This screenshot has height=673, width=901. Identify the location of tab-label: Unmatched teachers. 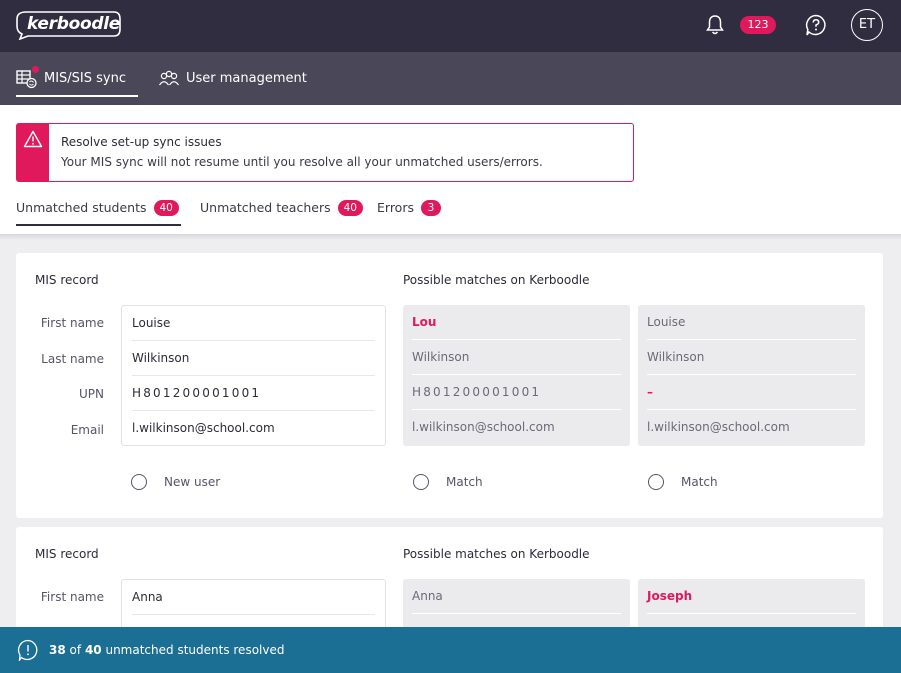
(265, 207).